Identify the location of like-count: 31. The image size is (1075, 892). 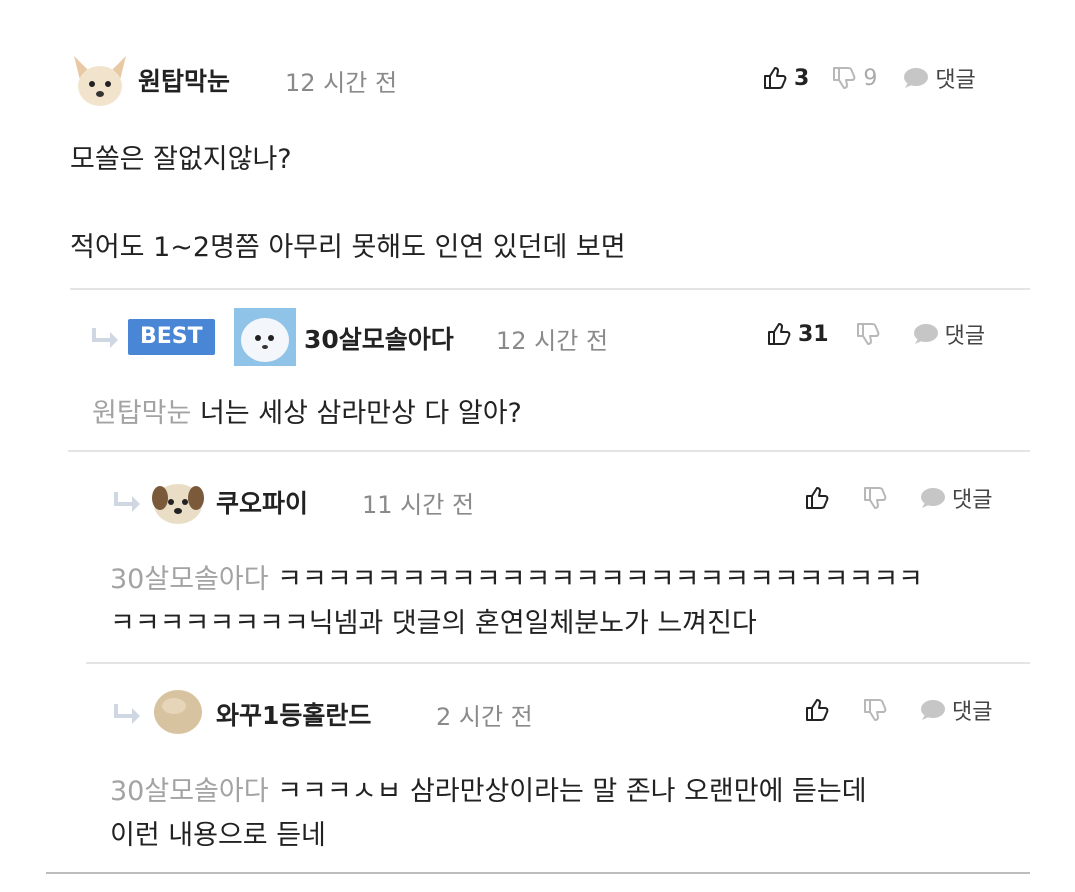
(813, 334).